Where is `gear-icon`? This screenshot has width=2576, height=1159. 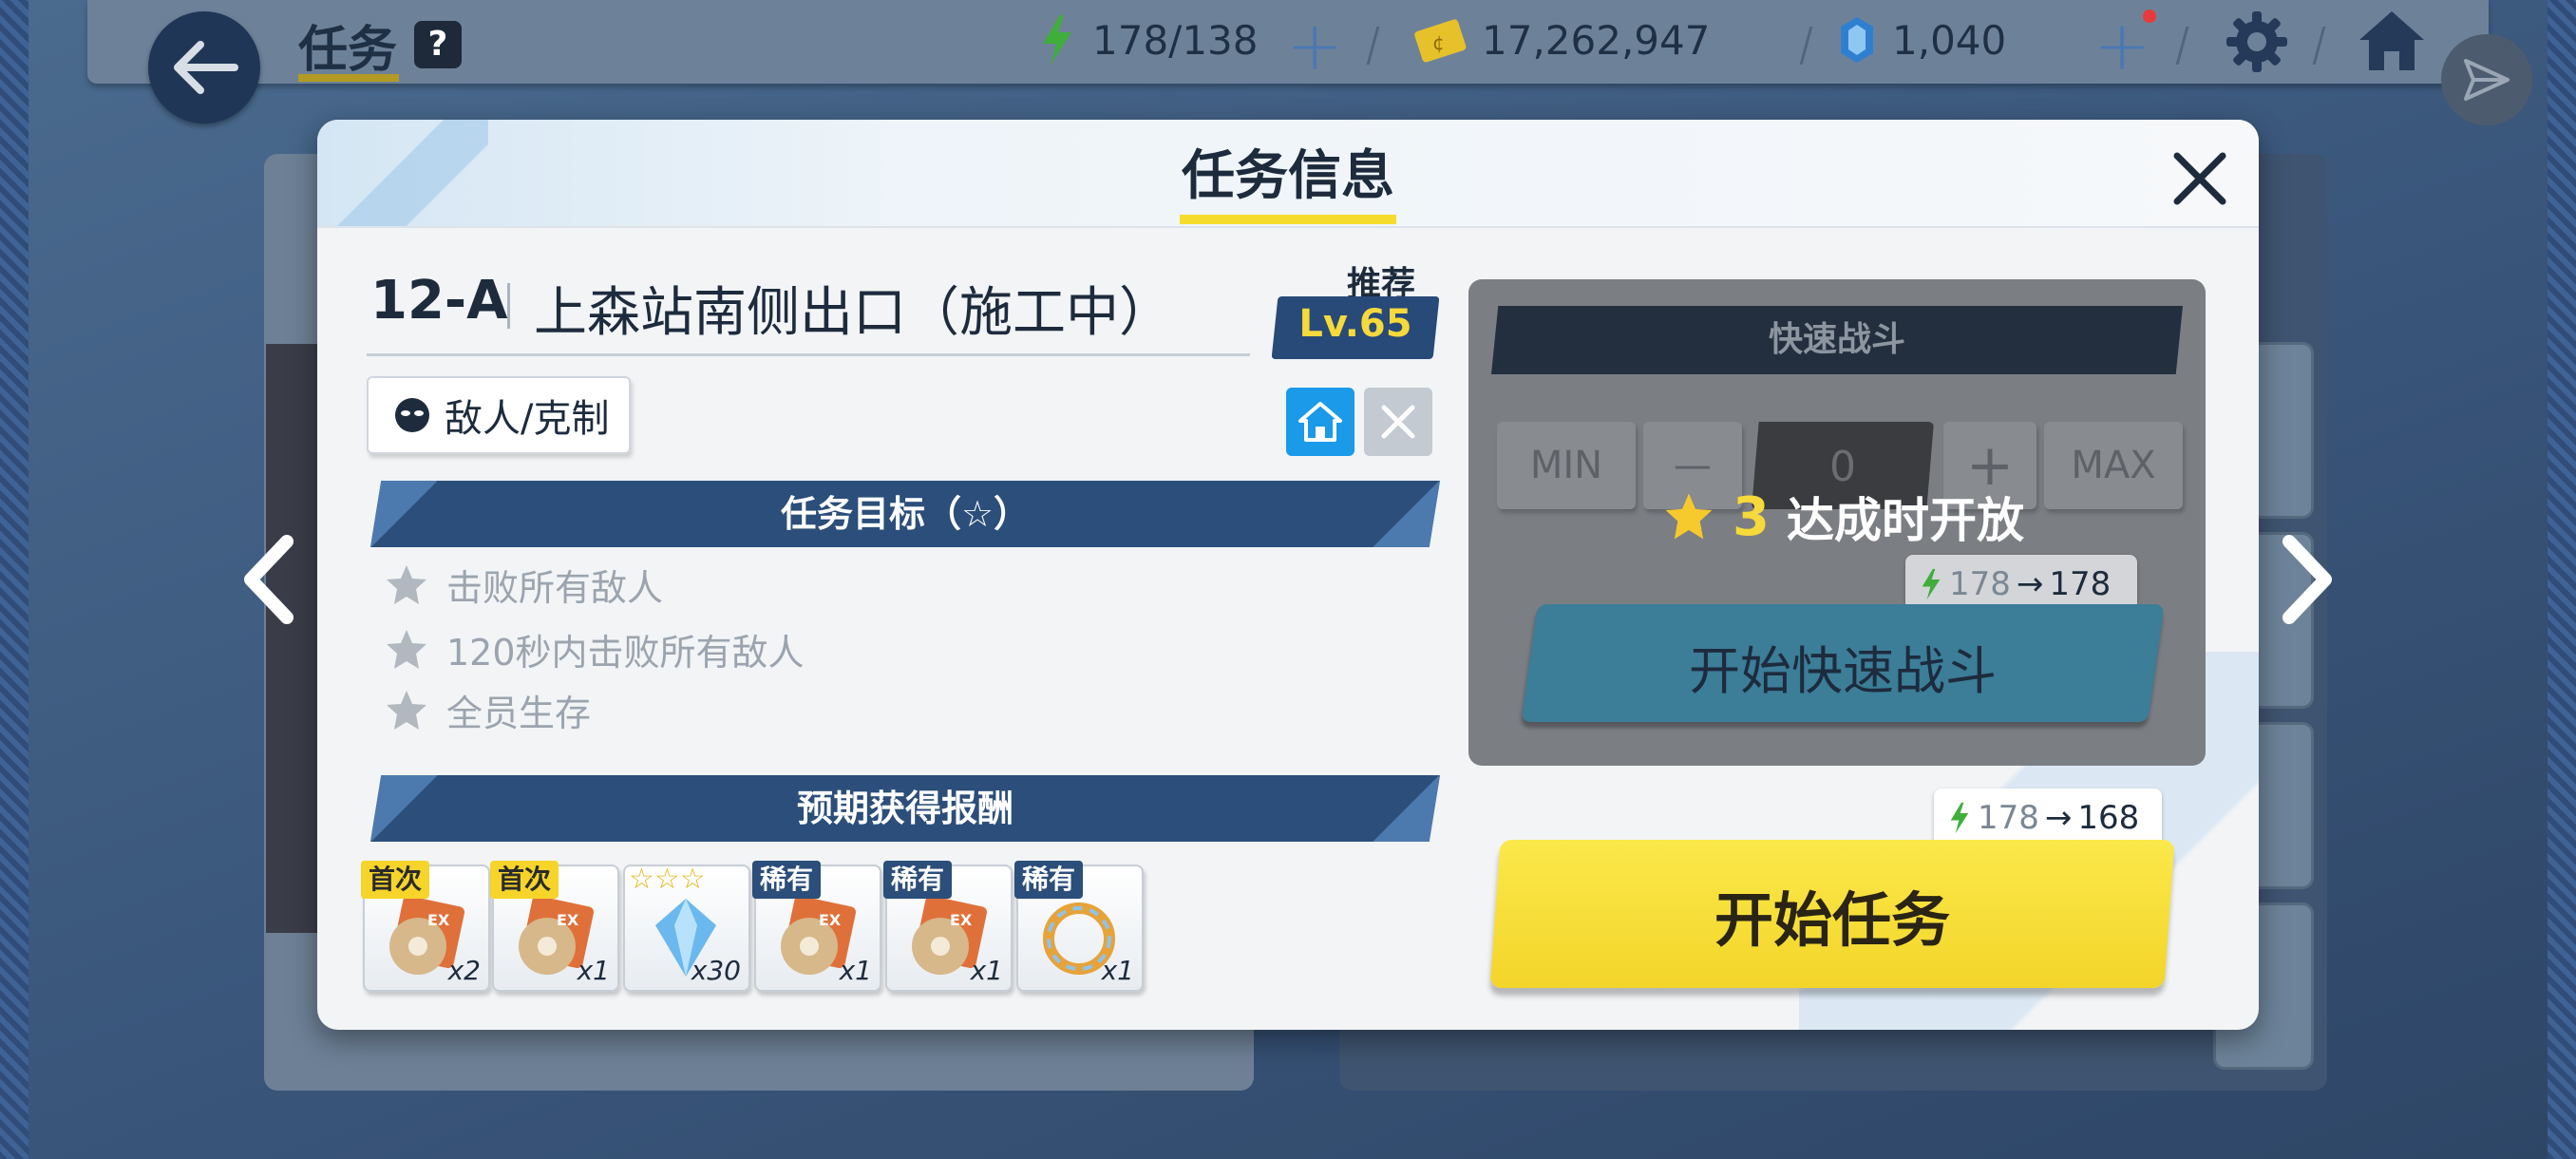 gear-icon is located at coordinates (2257, 42).